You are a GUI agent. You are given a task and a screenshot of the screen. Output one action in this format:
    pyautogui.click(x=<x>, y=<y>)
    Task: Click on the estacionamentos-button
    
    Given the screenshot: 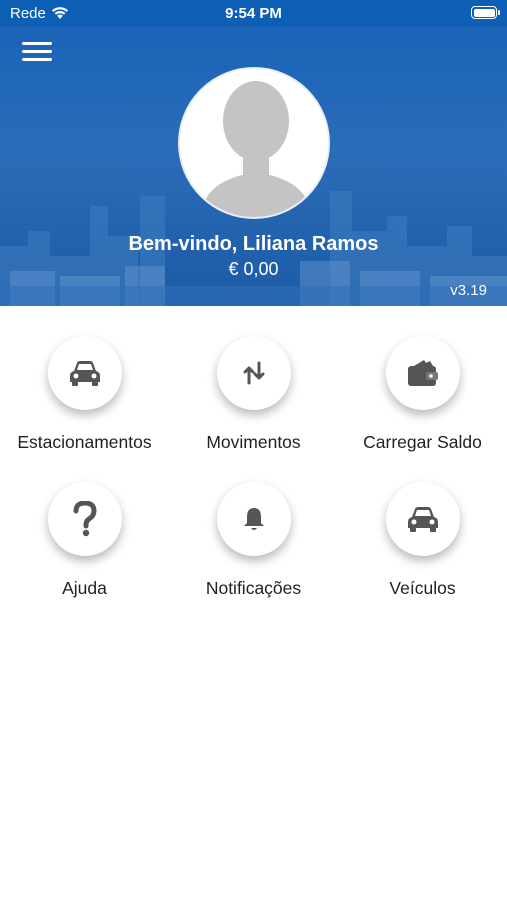 What is the action you would take?
    pyautogui.click(x=84, y=373)
    